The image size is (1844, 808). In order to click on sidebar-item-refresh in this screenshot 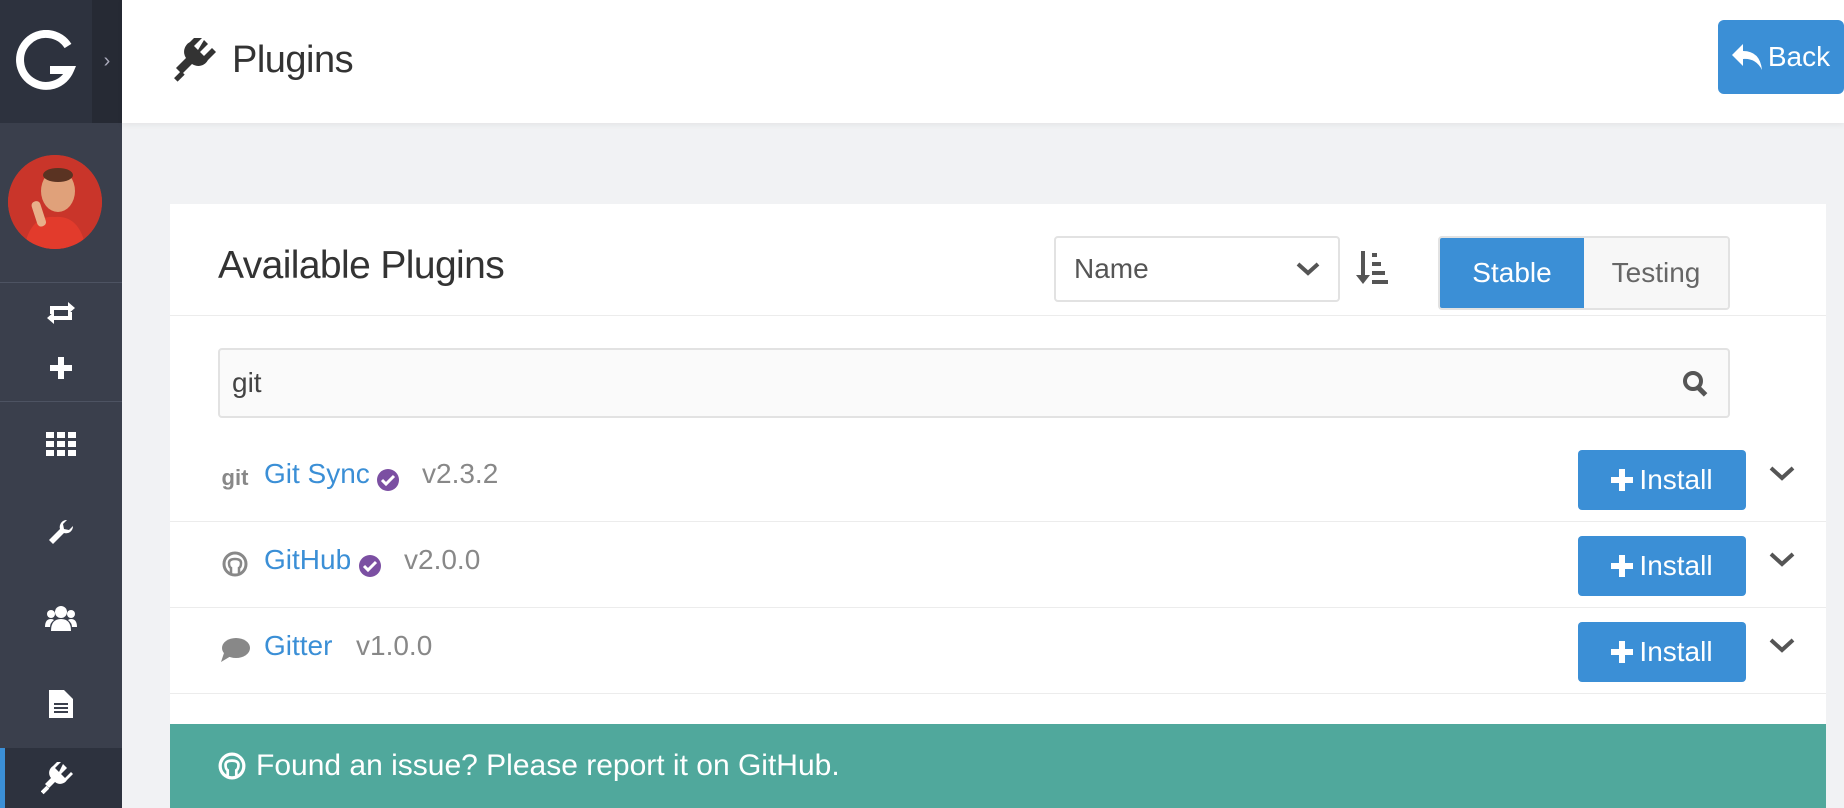, I will do `click(61, 312)`.